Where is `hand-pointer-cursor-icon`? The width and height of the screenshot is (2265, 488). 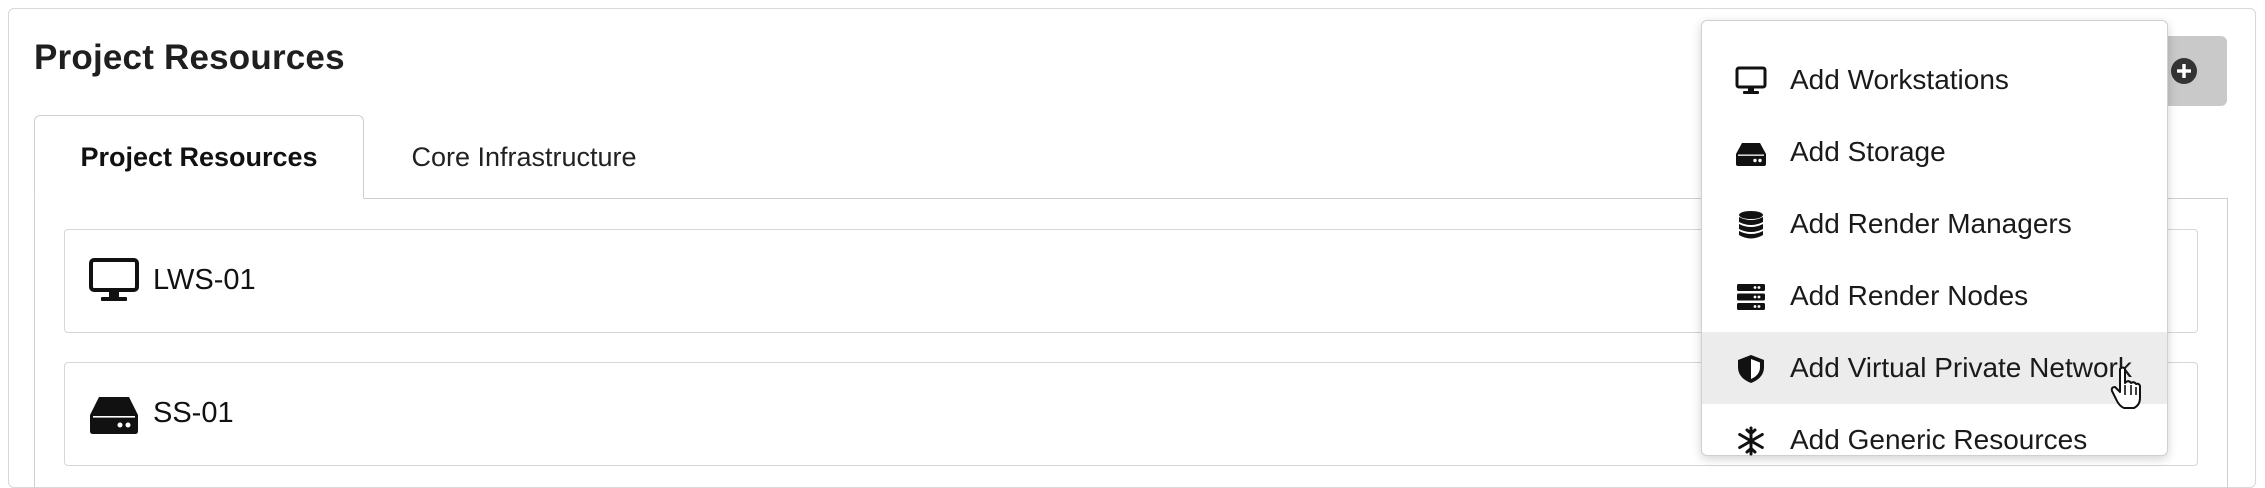 hand-pointer-cursor-icon is located at coordinates (2125, 387).